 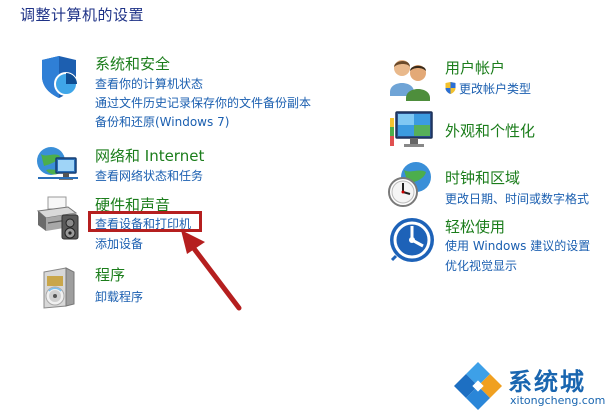 I want to click on uac-shield-icon, so click(x=450, y=88).